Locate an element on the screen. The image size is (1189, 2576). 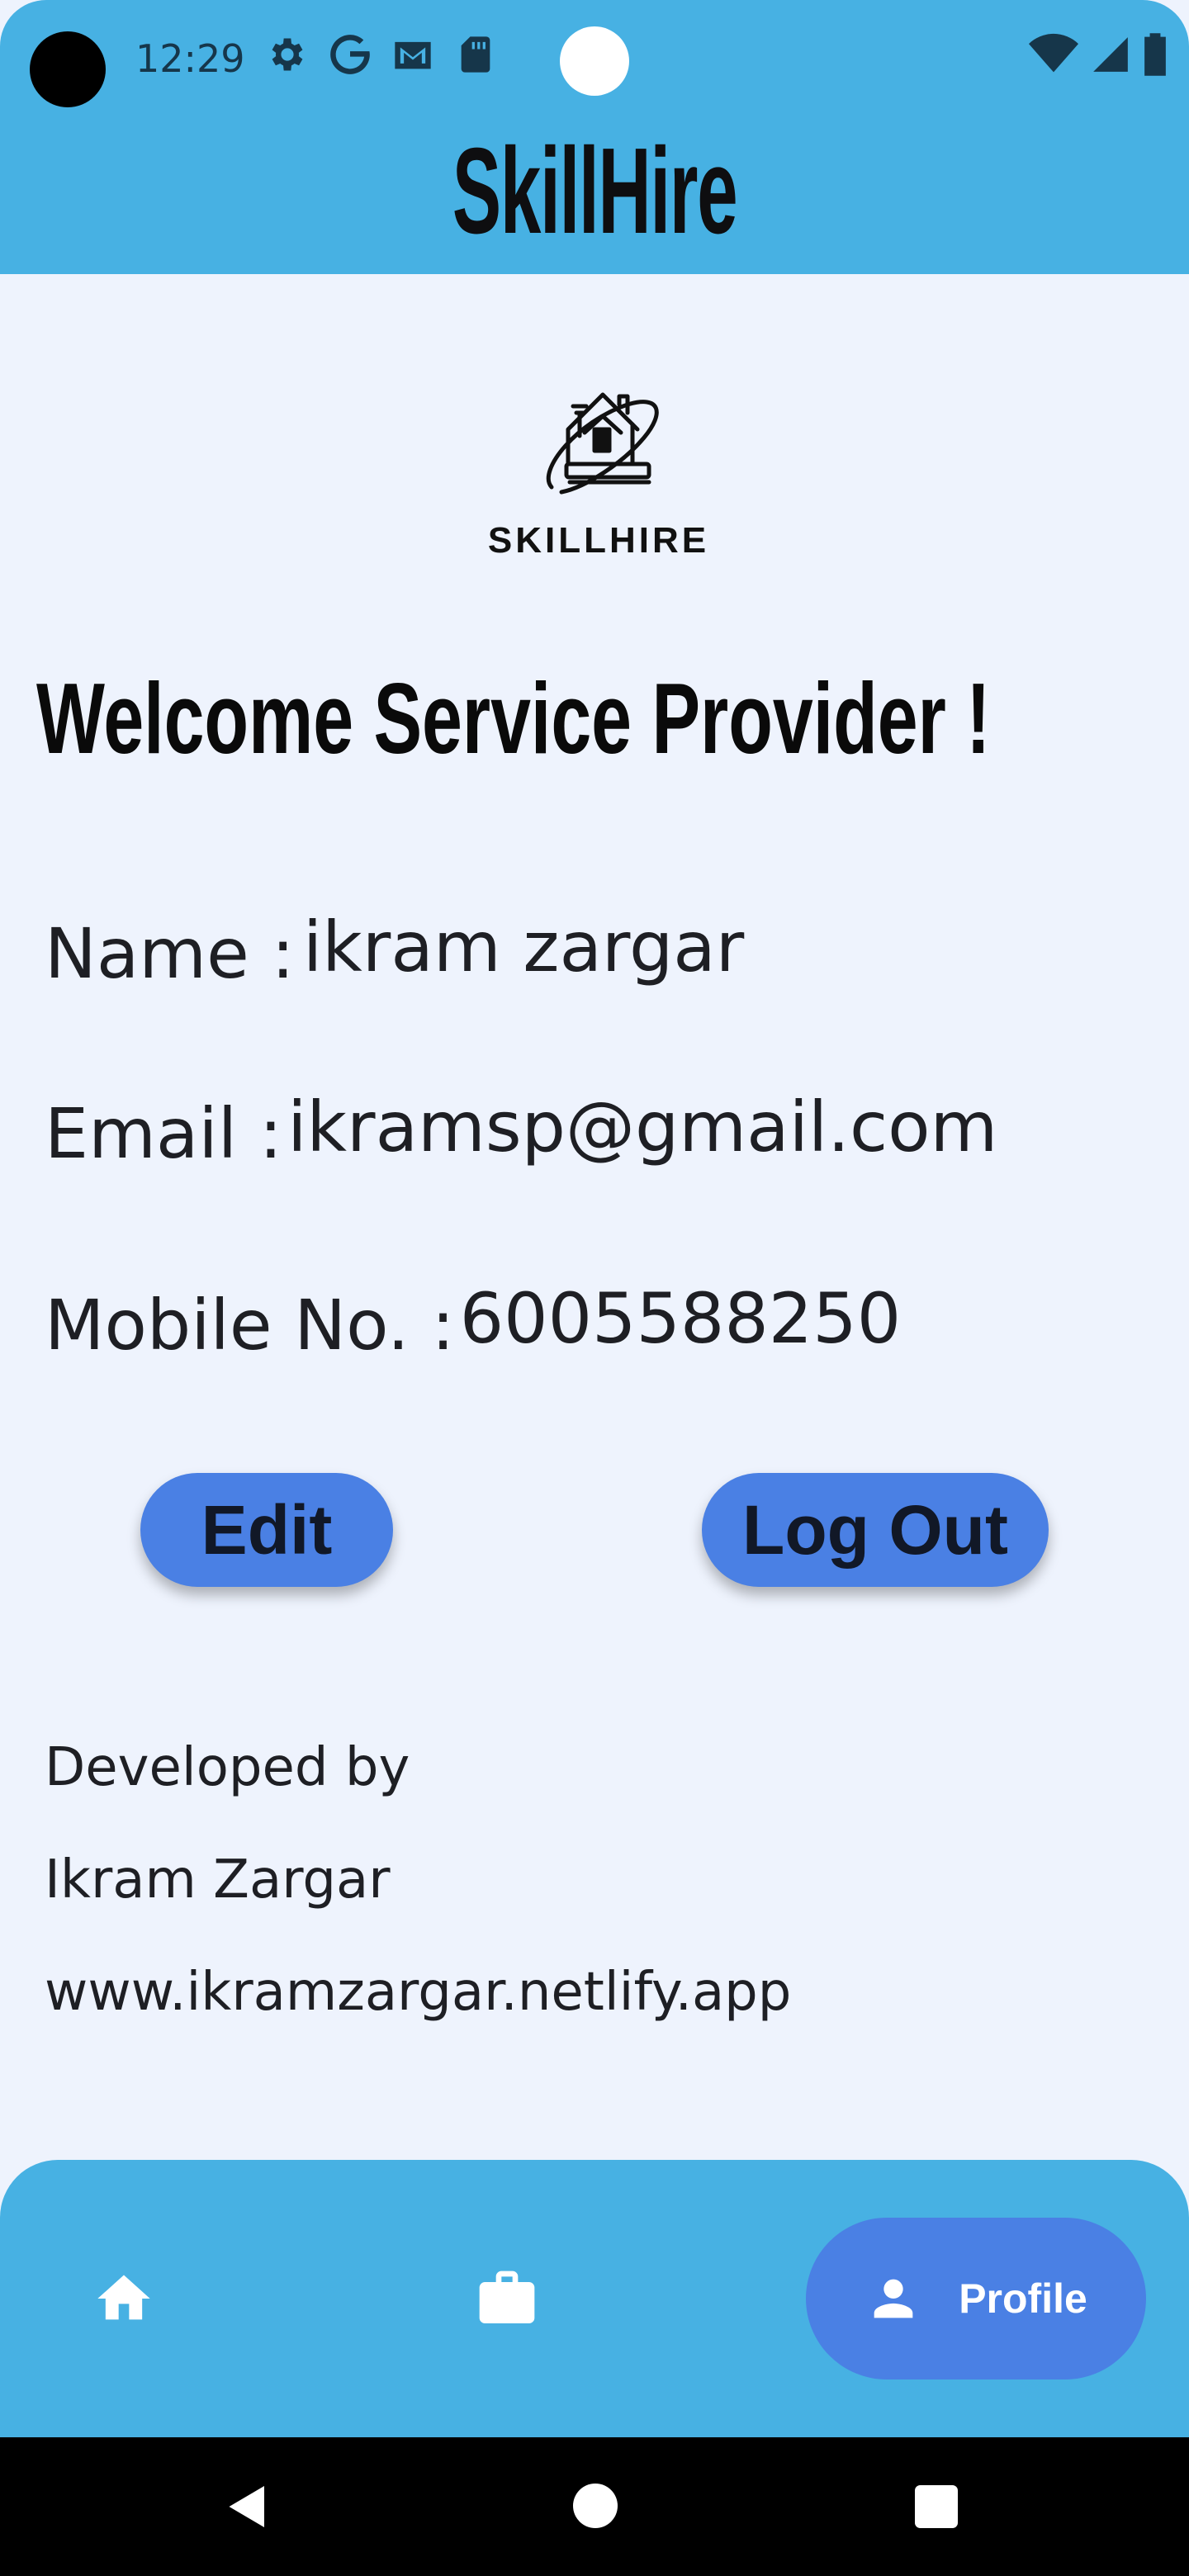
nav-item-home is located at coordinates (123, 2298).